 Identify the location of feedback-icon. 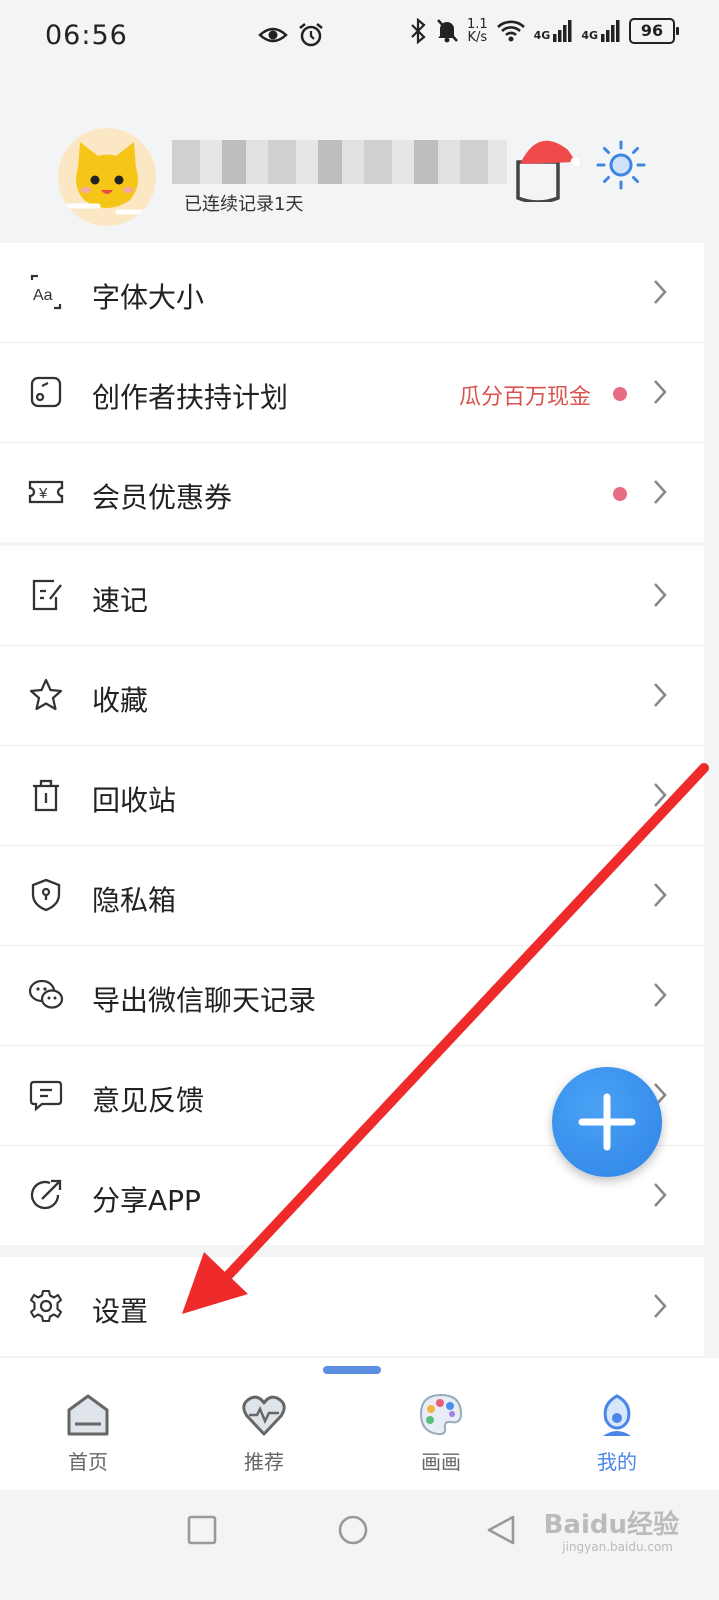
(46, 1096).